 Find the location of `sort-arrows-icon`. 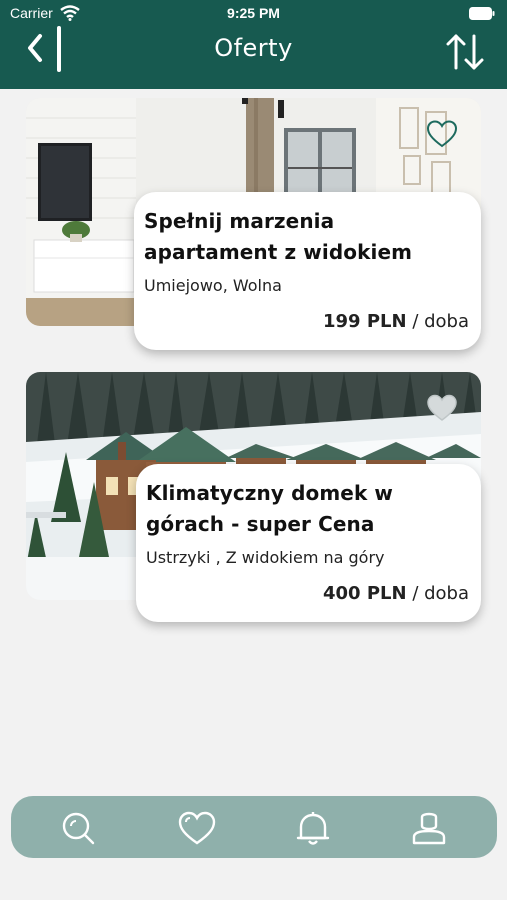

sort-arrows-icon is located at coordinates (465, 52).